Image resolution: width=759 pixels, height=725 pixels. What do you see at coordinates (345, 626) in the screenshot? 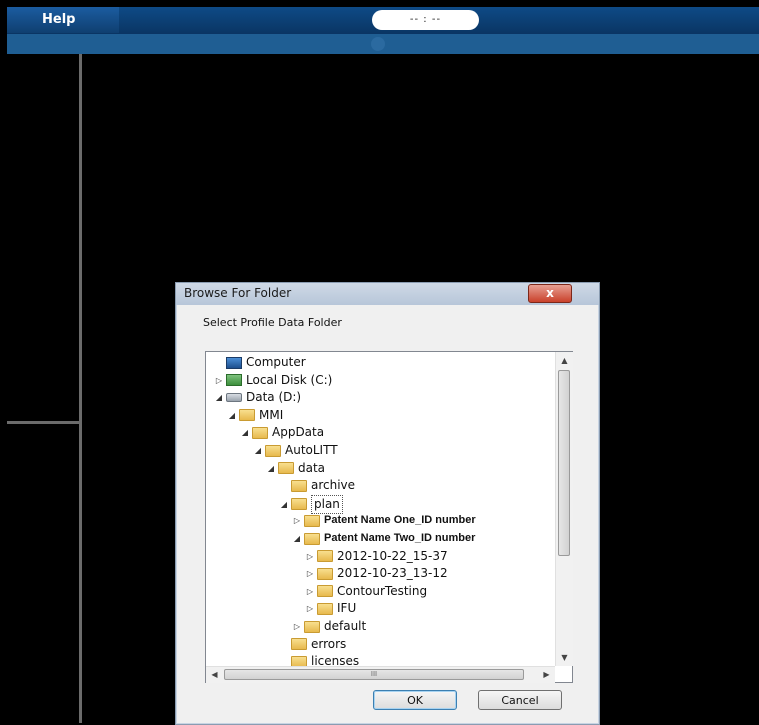
I see `tree-item-label: default` at bounding box center [345, 626].